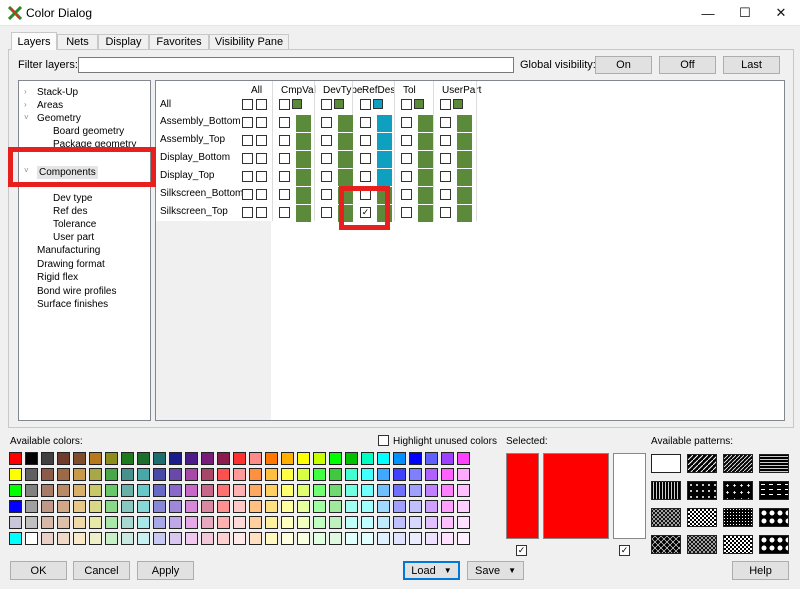  I want to click on tree-item: User part, so click(73, 237).